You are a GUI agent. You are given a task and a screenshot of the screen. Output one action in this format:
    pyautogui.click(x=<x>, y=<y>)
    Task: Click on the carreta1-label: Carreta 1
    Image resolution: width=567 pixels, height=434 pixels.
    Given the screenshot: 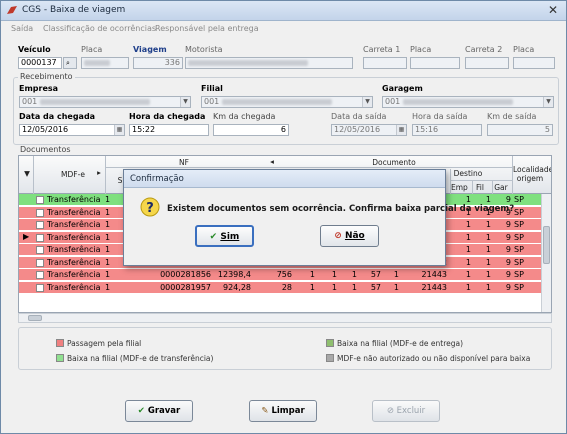 What is the action you would take?
    pyautogui.click(x=382, y=49)
    